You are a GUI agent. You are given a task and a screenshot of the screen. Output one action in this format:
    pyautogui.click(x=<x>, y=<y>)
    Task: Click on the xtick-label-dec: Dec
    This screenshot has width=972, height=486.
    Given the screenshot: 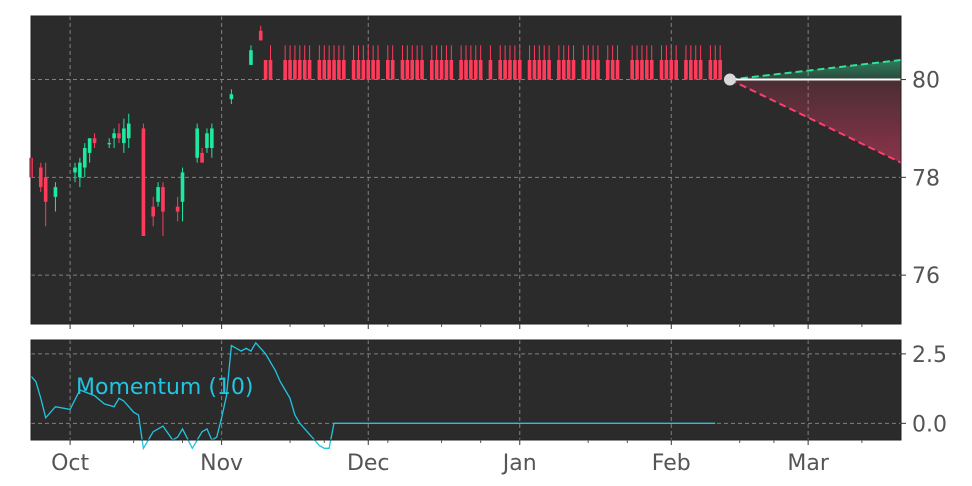 What is the action you would take?
    pyautogui.click(x=368, y=463)
    